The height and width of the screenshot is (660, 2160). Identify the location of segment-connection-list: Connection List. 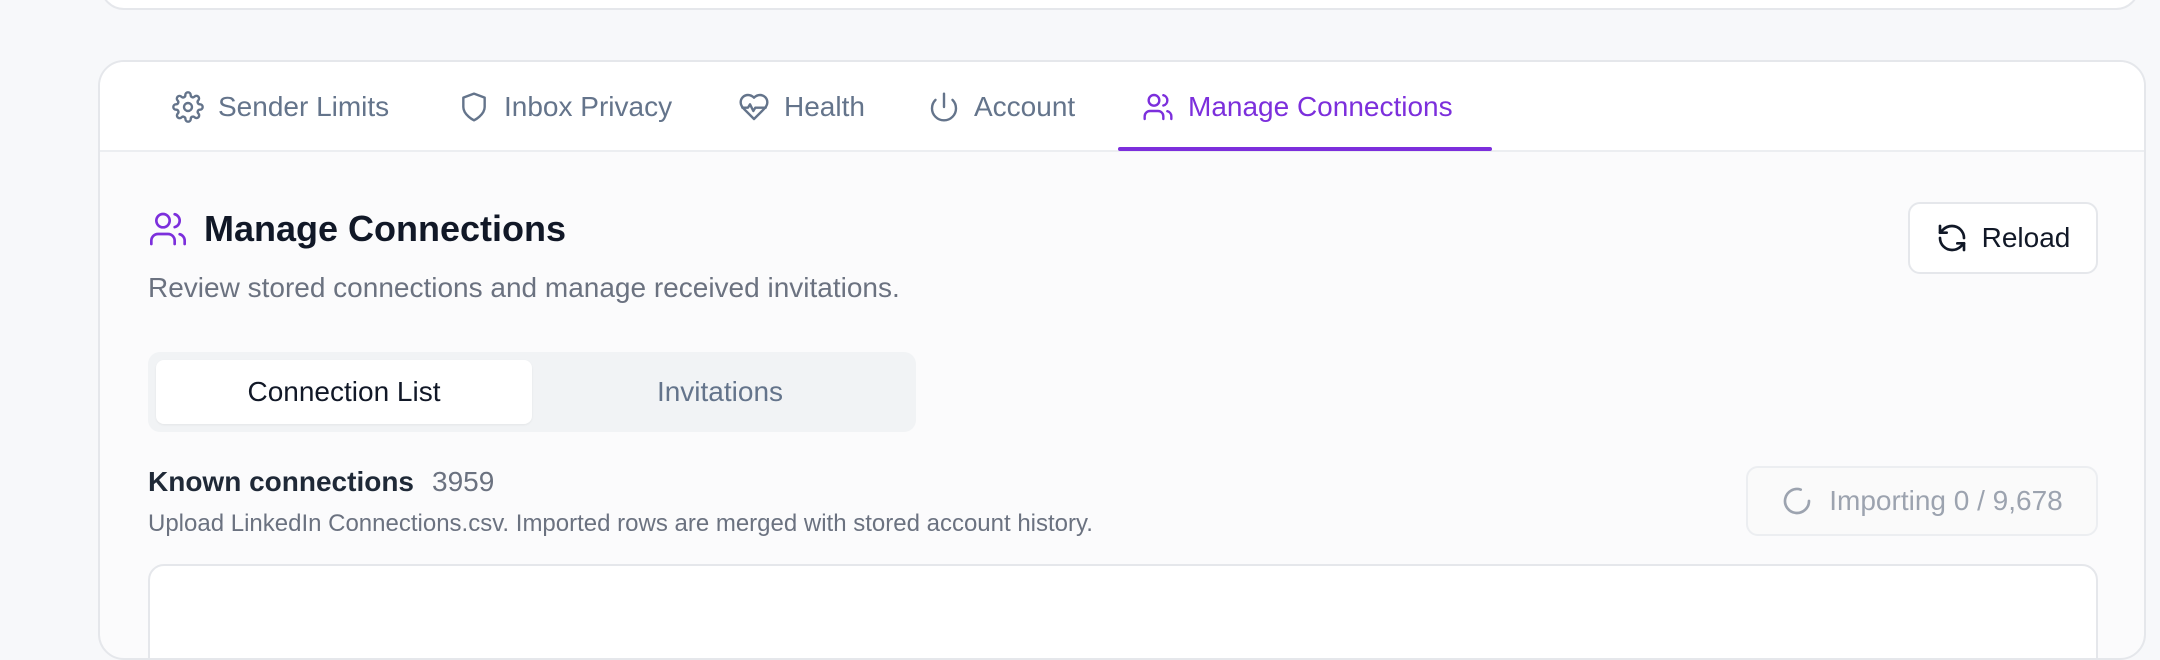
(344, 392).